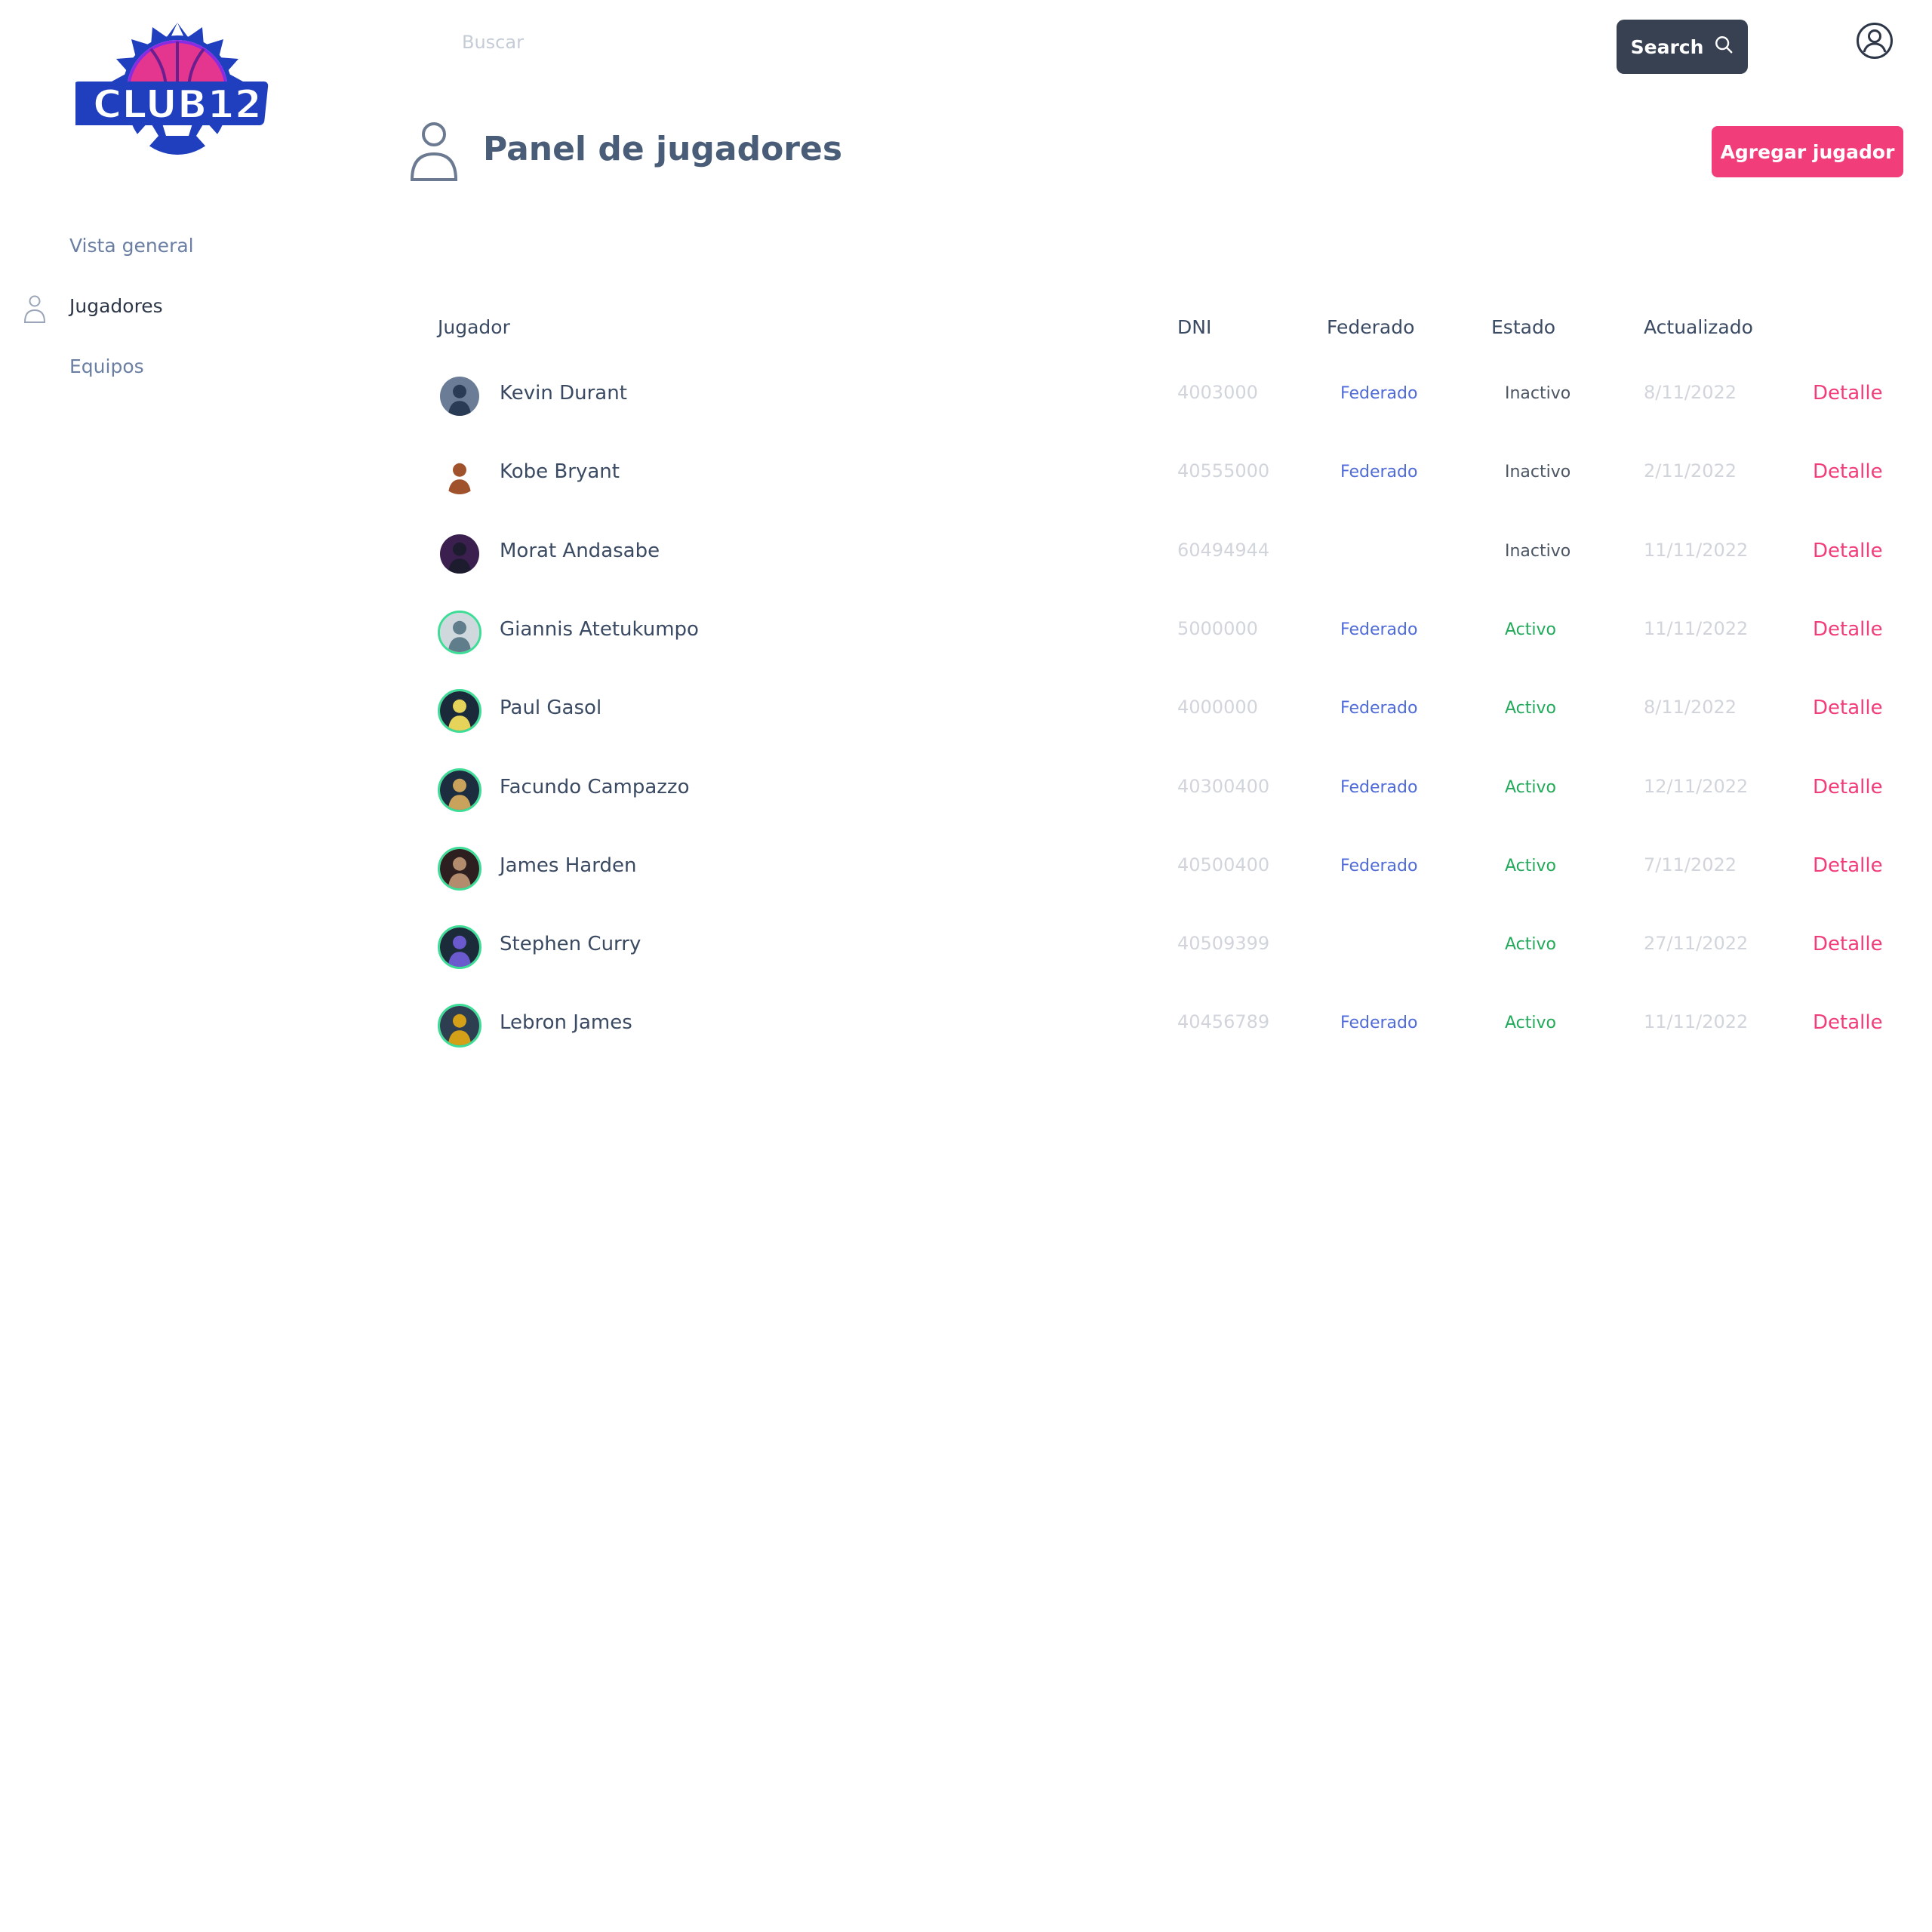 The image size is (1932, 1932). What do you see at coordinates (1217, 392) in the screenshot?
I see `player-dni: 4003000` at bounding box center [1217, 392].